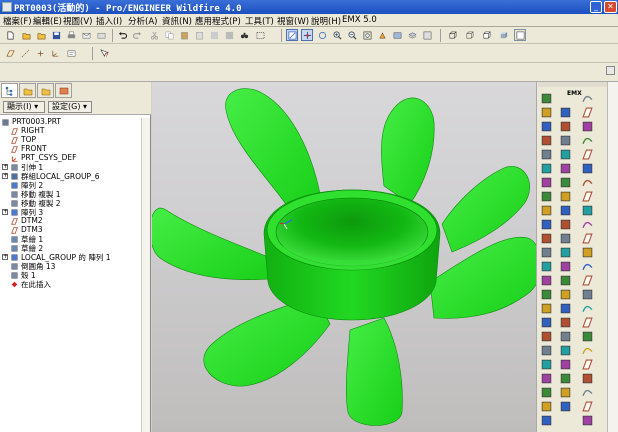  Describe the element at coordinates (566, 183) in the screenshot. I see `emx-ejector-tool-button` at that location.